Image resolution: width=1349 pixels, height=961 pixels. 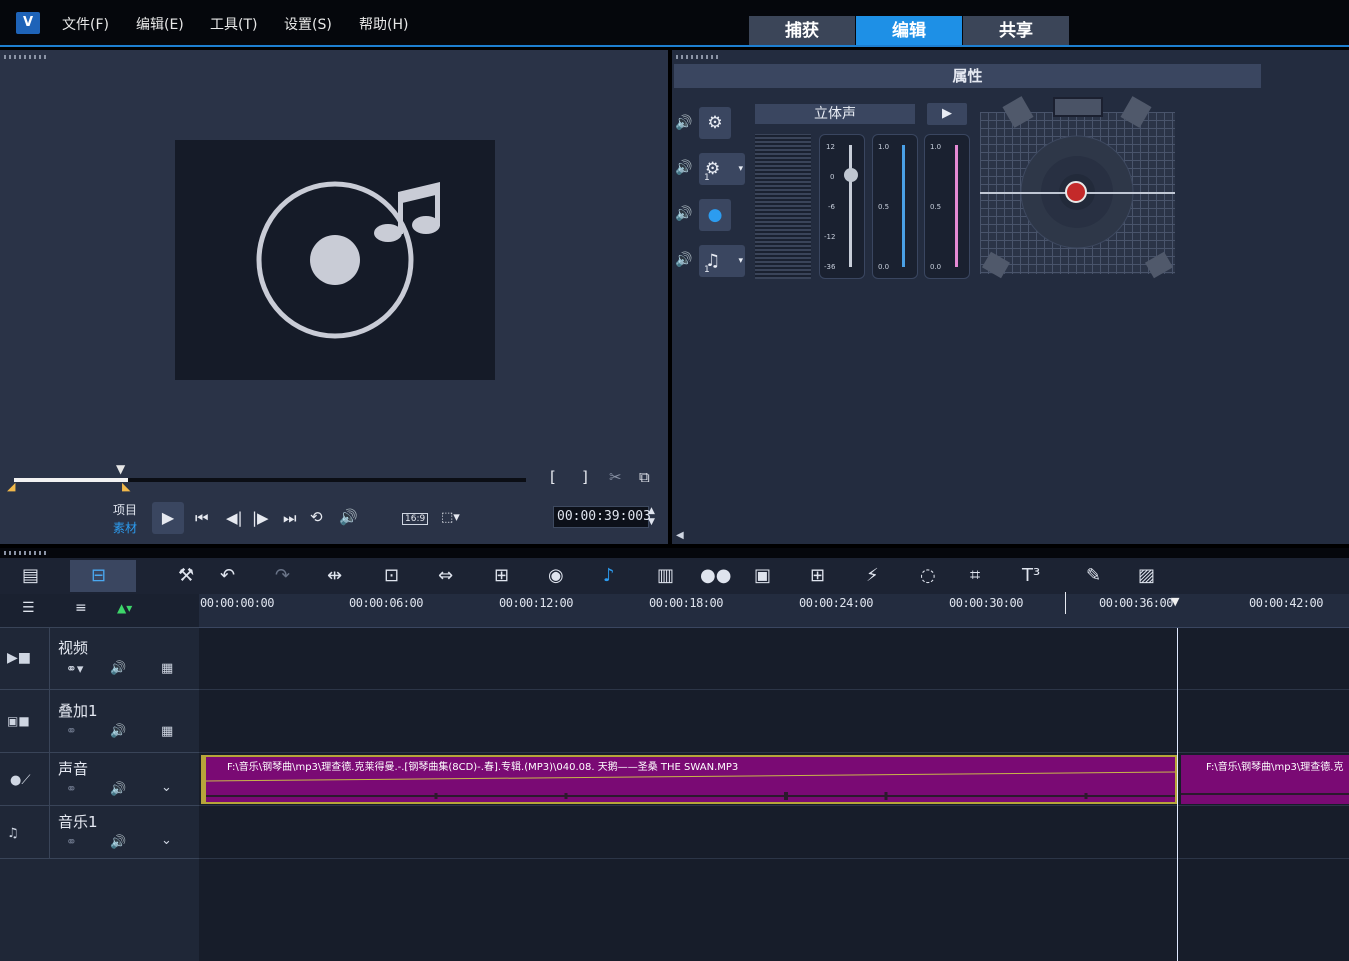 I want to click on aspect-ratio-button: 16:9, so click(x=415, y=519).